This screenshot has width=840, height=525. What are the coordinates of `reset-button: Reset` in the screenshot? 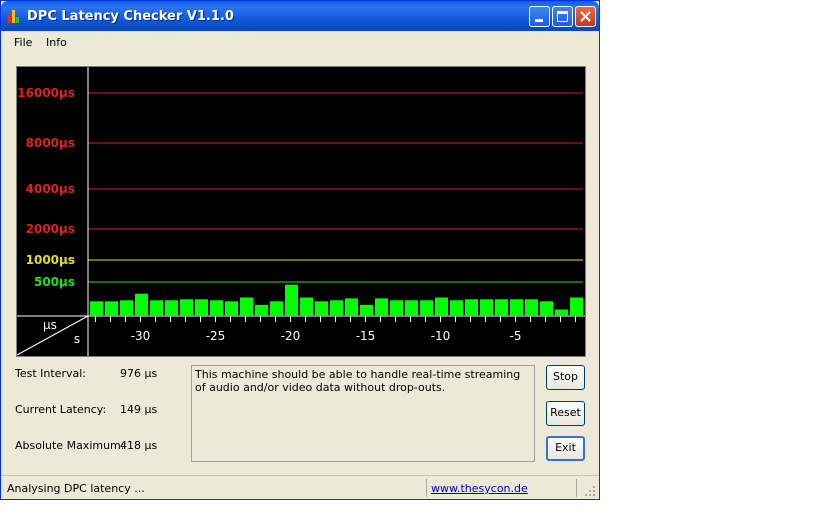 It's located at (565, 413).